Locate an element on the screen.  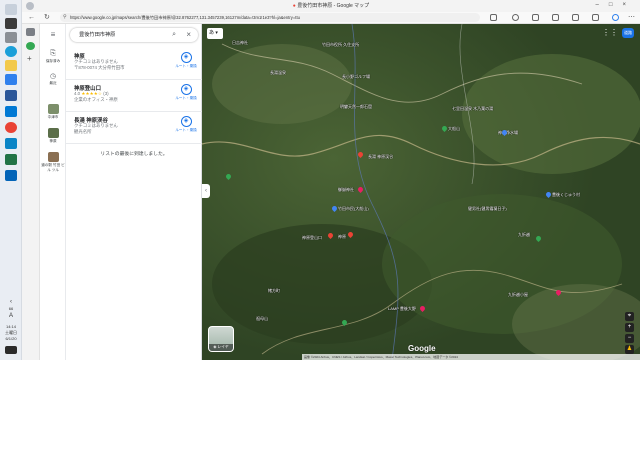
map-label: 緒方町 is located at coordinates (274, 291).